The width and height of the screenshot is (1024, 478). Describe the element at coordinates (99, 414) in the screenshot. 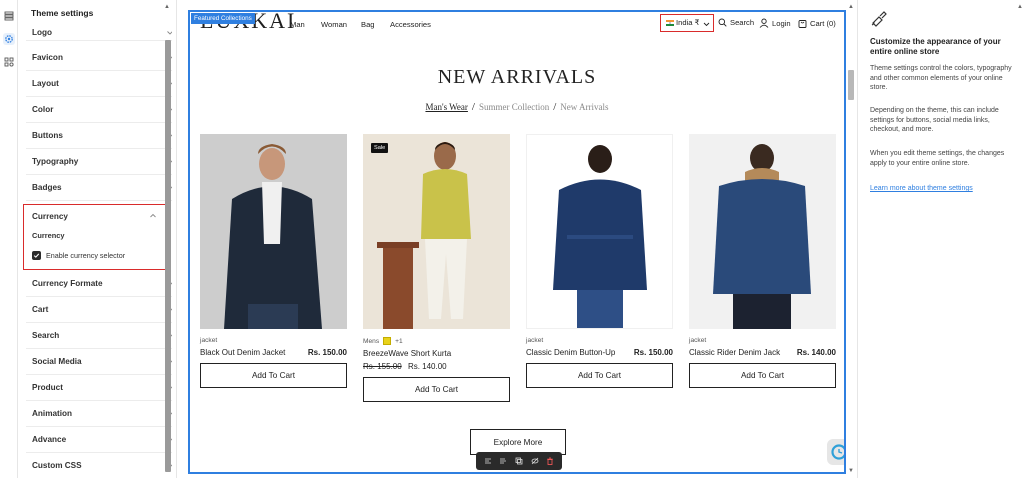

I see `section-animation: Animation` at that location.